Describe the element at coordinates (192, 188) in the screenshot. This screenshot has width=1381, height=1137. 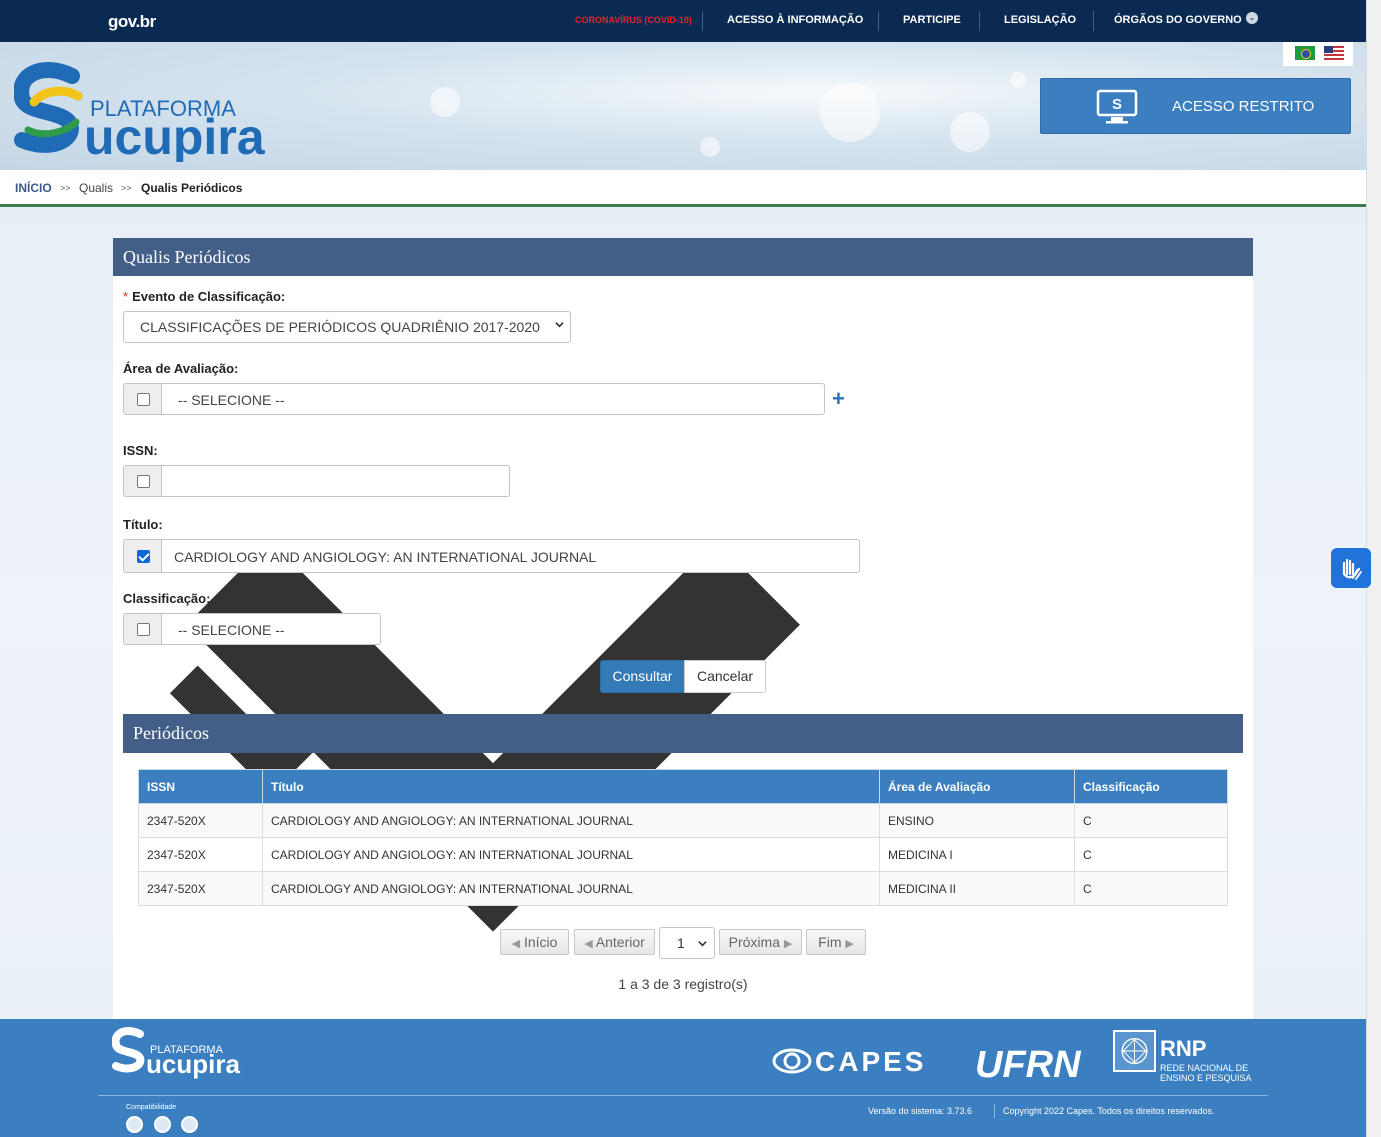
I see `breadcrumb-current: Qualis Periódicos` at that location.